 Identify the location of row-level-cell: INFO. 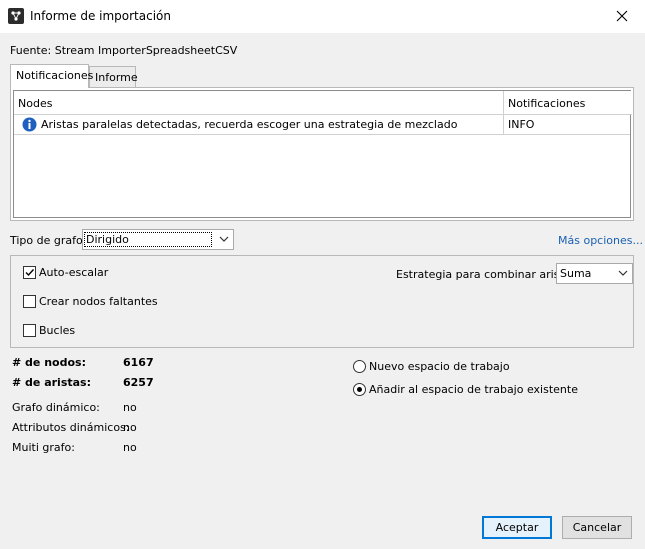
(567, 125).